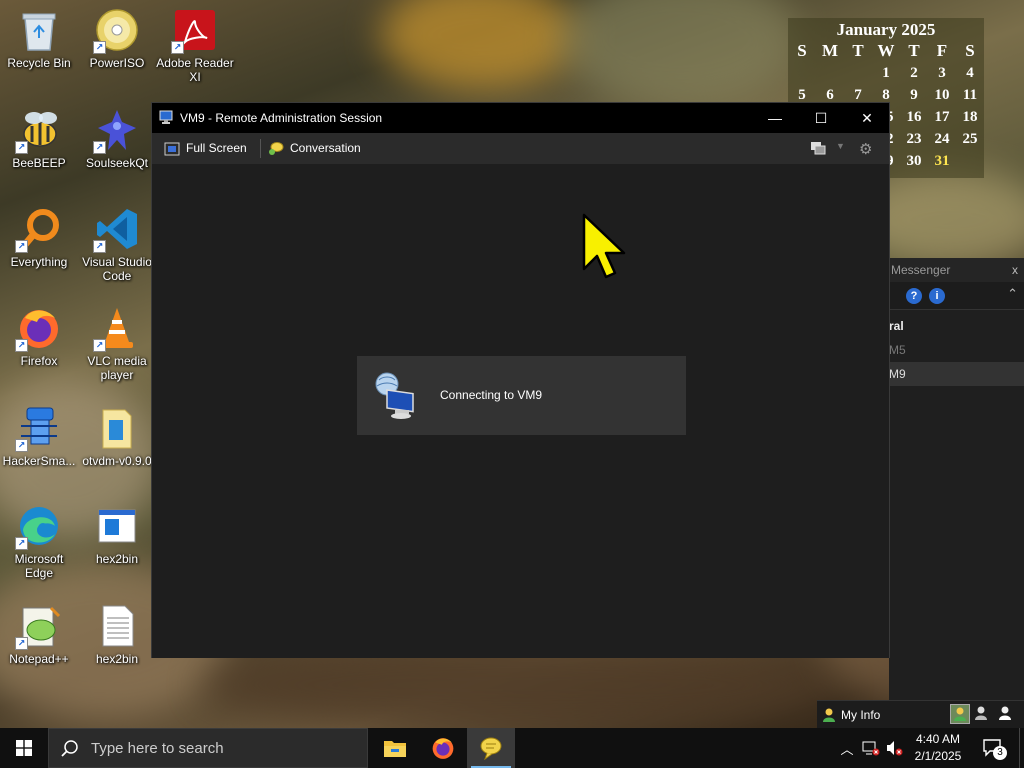 The image size is (1024, 768). What do you see at coordinates (281, 118) in the screenshot?
I see `window-title: VM9 - Remote Administration Session` at bounding box center [281, 118].